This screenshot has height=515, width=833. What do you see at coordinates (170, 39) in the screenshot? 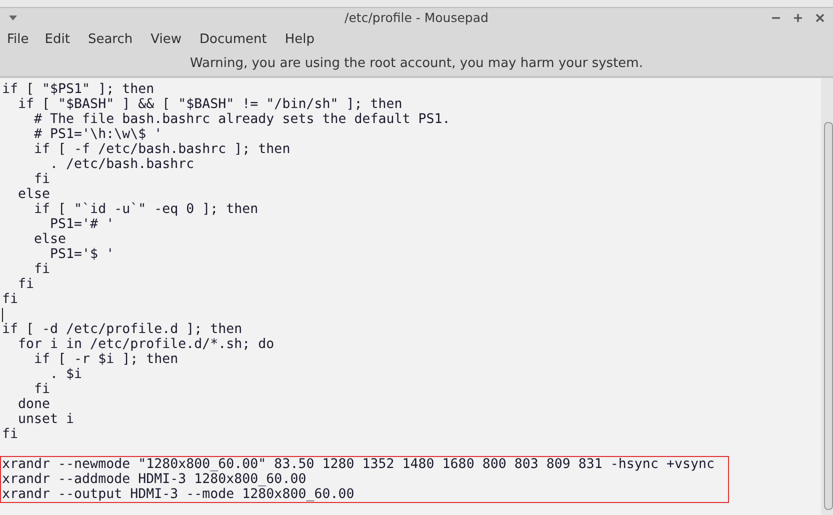
I see `menu-item: View` at bounding box center [170, 39].